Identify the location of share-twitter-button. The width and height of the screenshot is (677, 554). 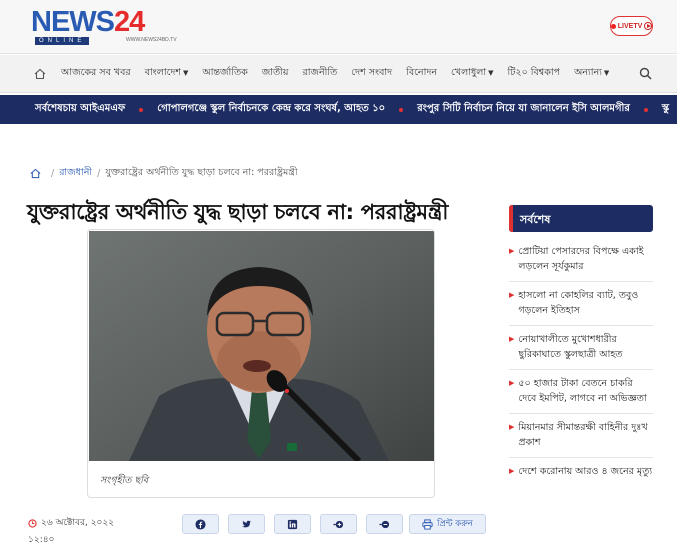
(246, 524).